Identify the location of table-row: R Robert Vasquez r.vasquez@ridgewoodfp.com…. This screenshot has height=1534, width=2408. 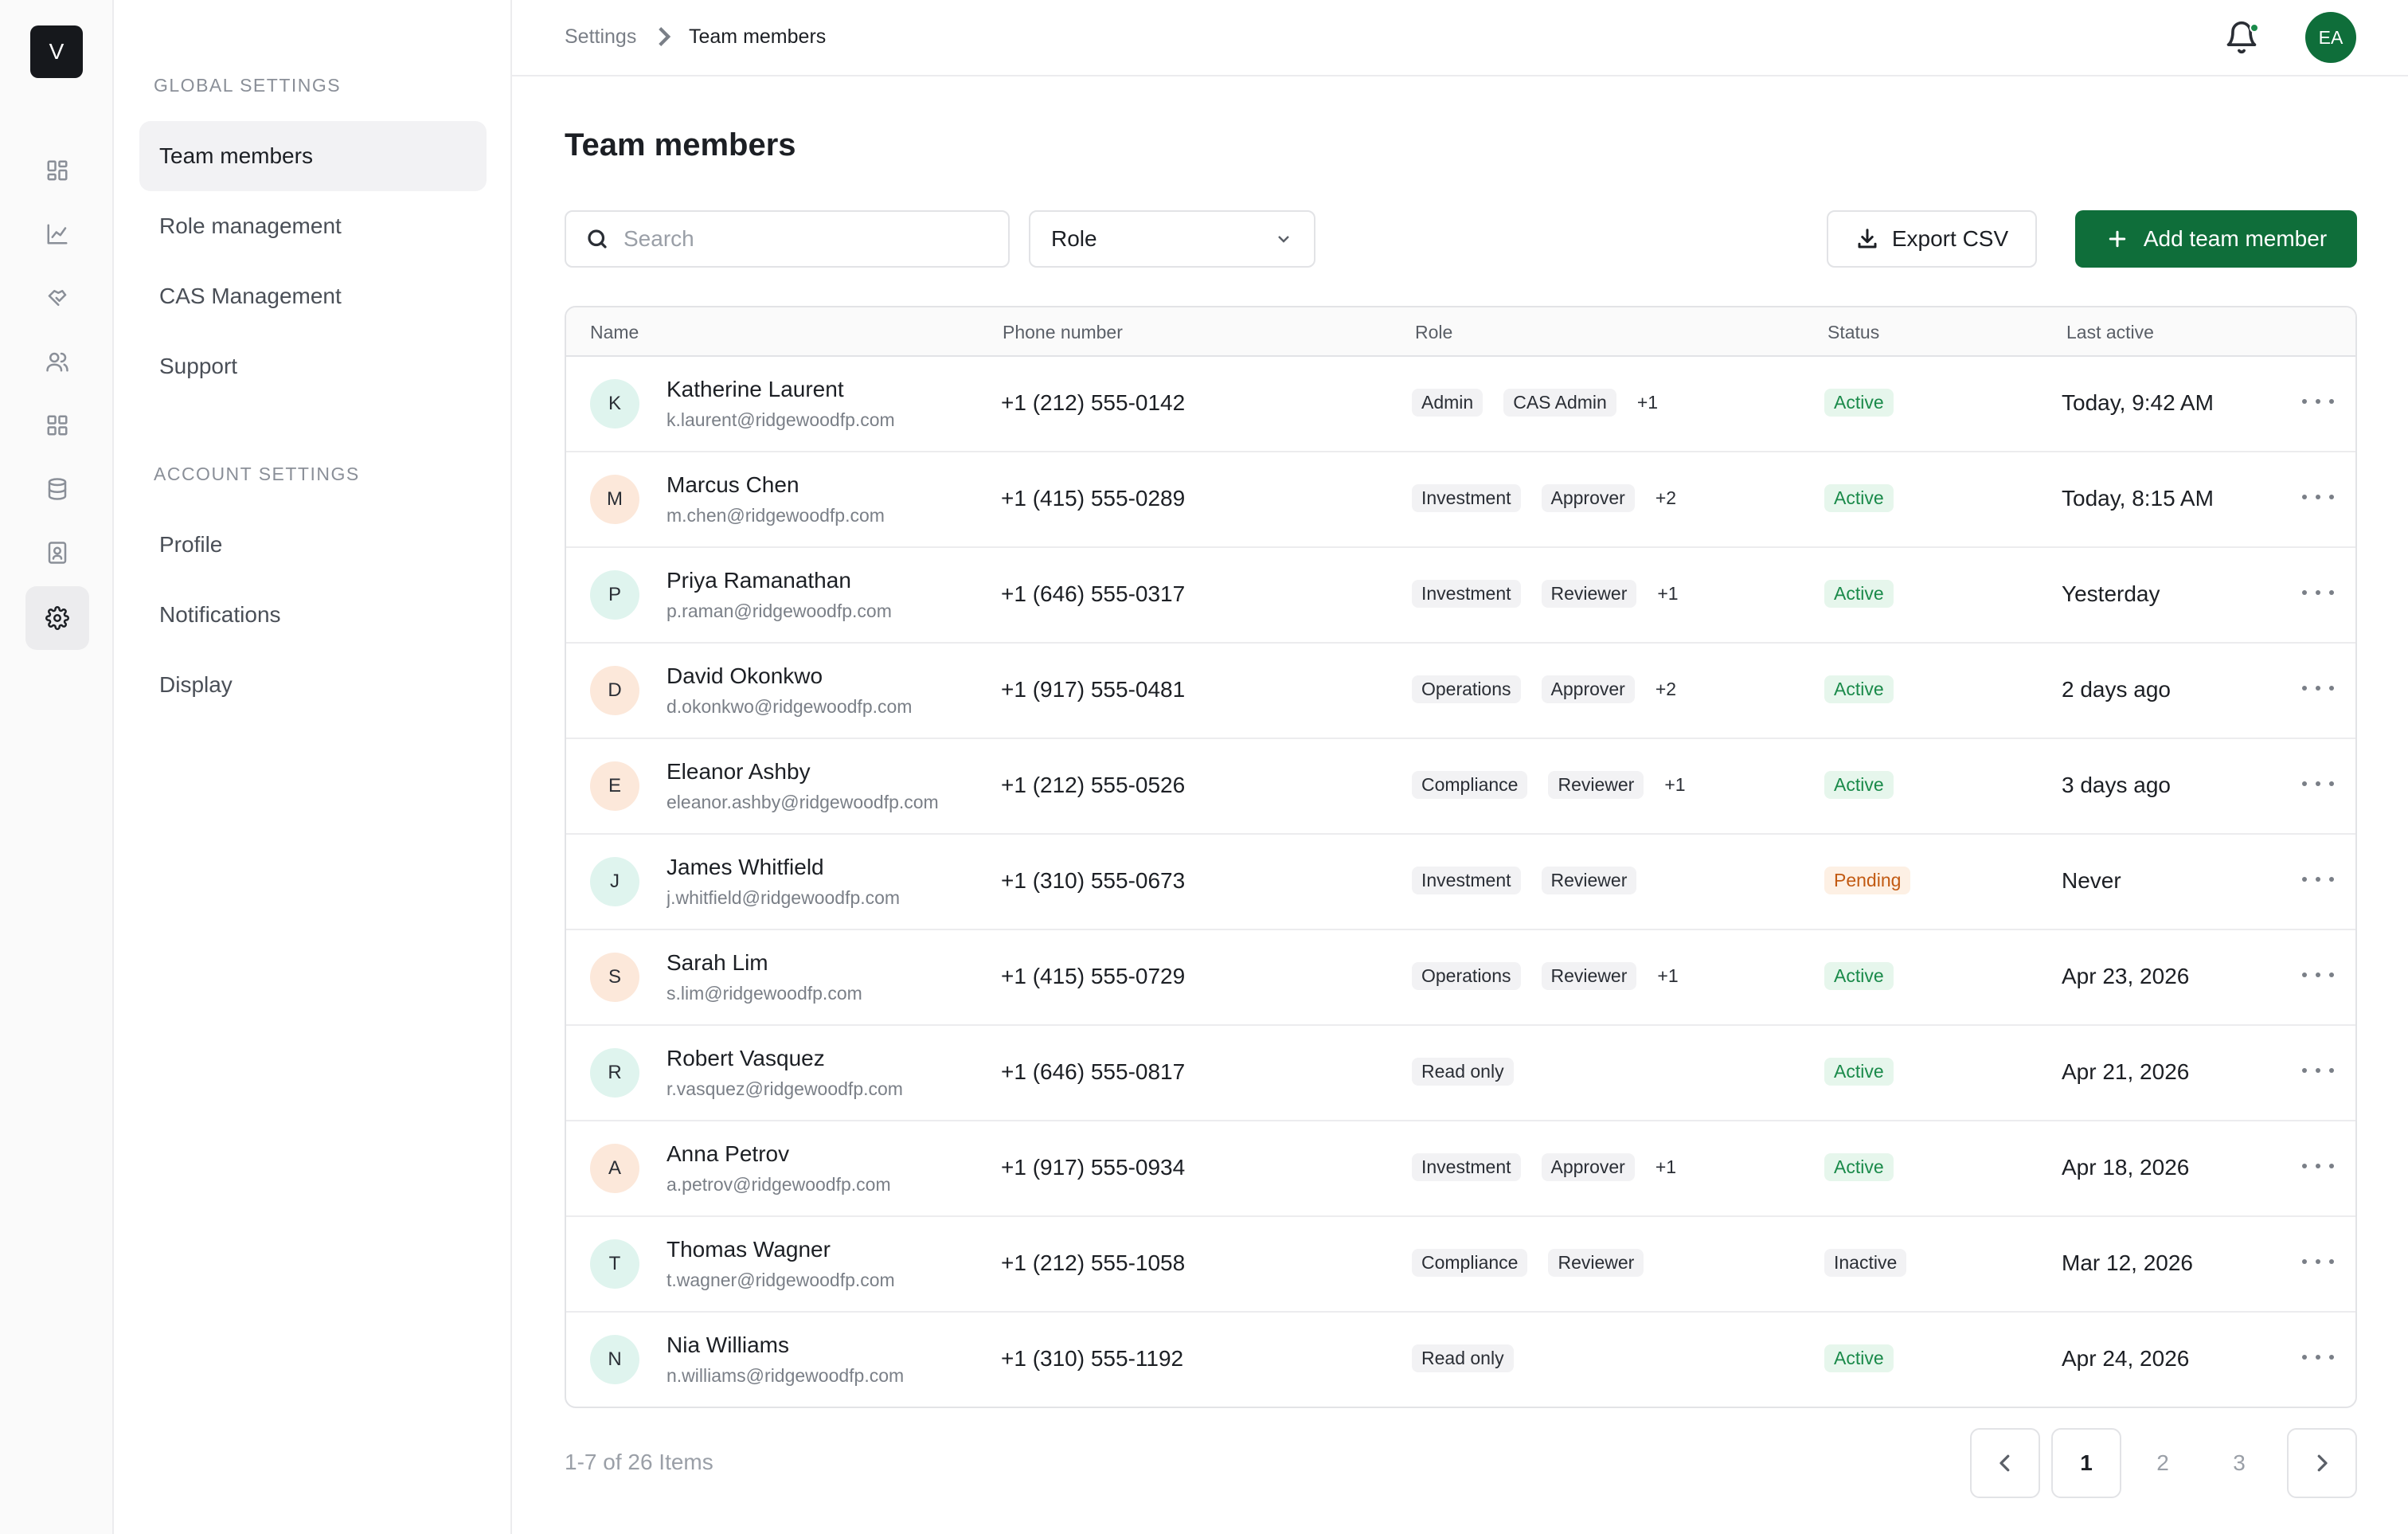
(1460, 1074).